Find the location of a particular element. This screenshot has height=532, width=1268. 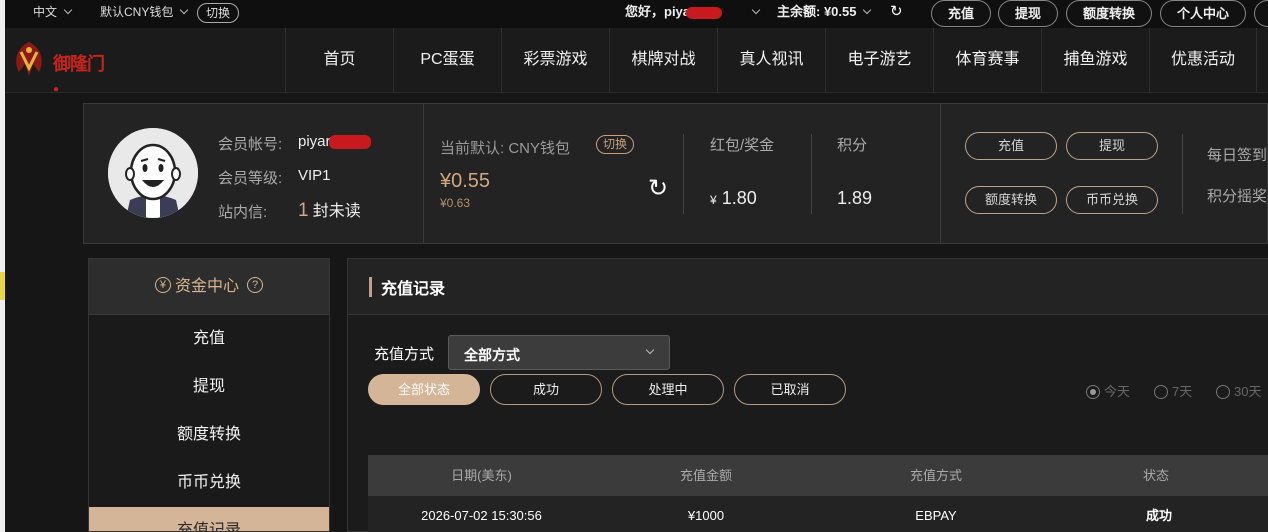

site-logo: 御隆门● is located at coordinates (59, 66).